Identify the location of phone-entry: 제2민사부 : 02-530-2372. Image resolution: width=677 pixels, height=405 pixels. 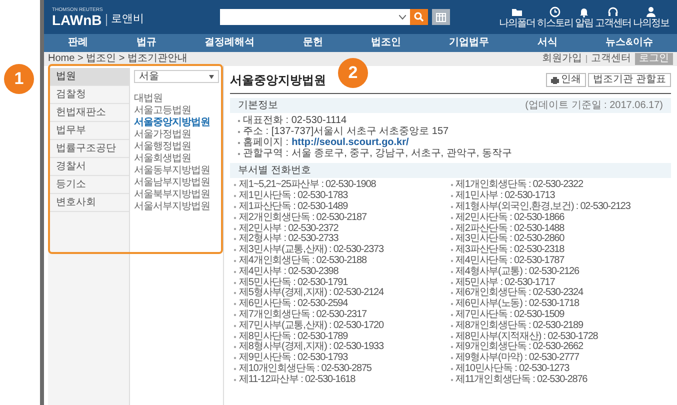
(288, 229).